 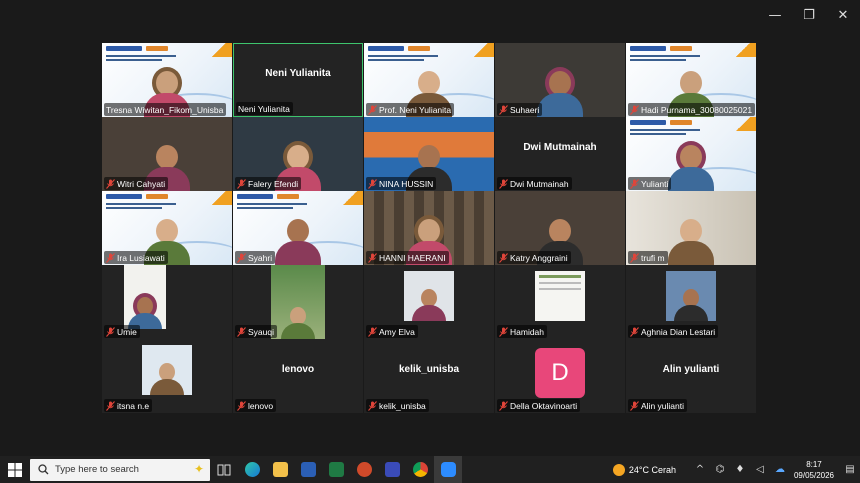 What do you see at coordinates (43, 469) in the screenshot?
I see `search-icon` at bounding box center [43, 469].